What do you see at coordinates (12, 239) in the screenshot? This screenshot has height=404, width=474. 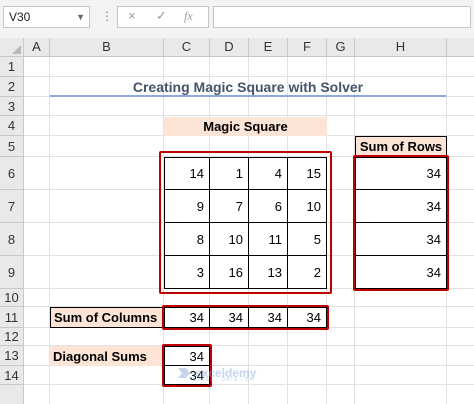 I see `row-header-8: 8` at bounding box center [12, 239].